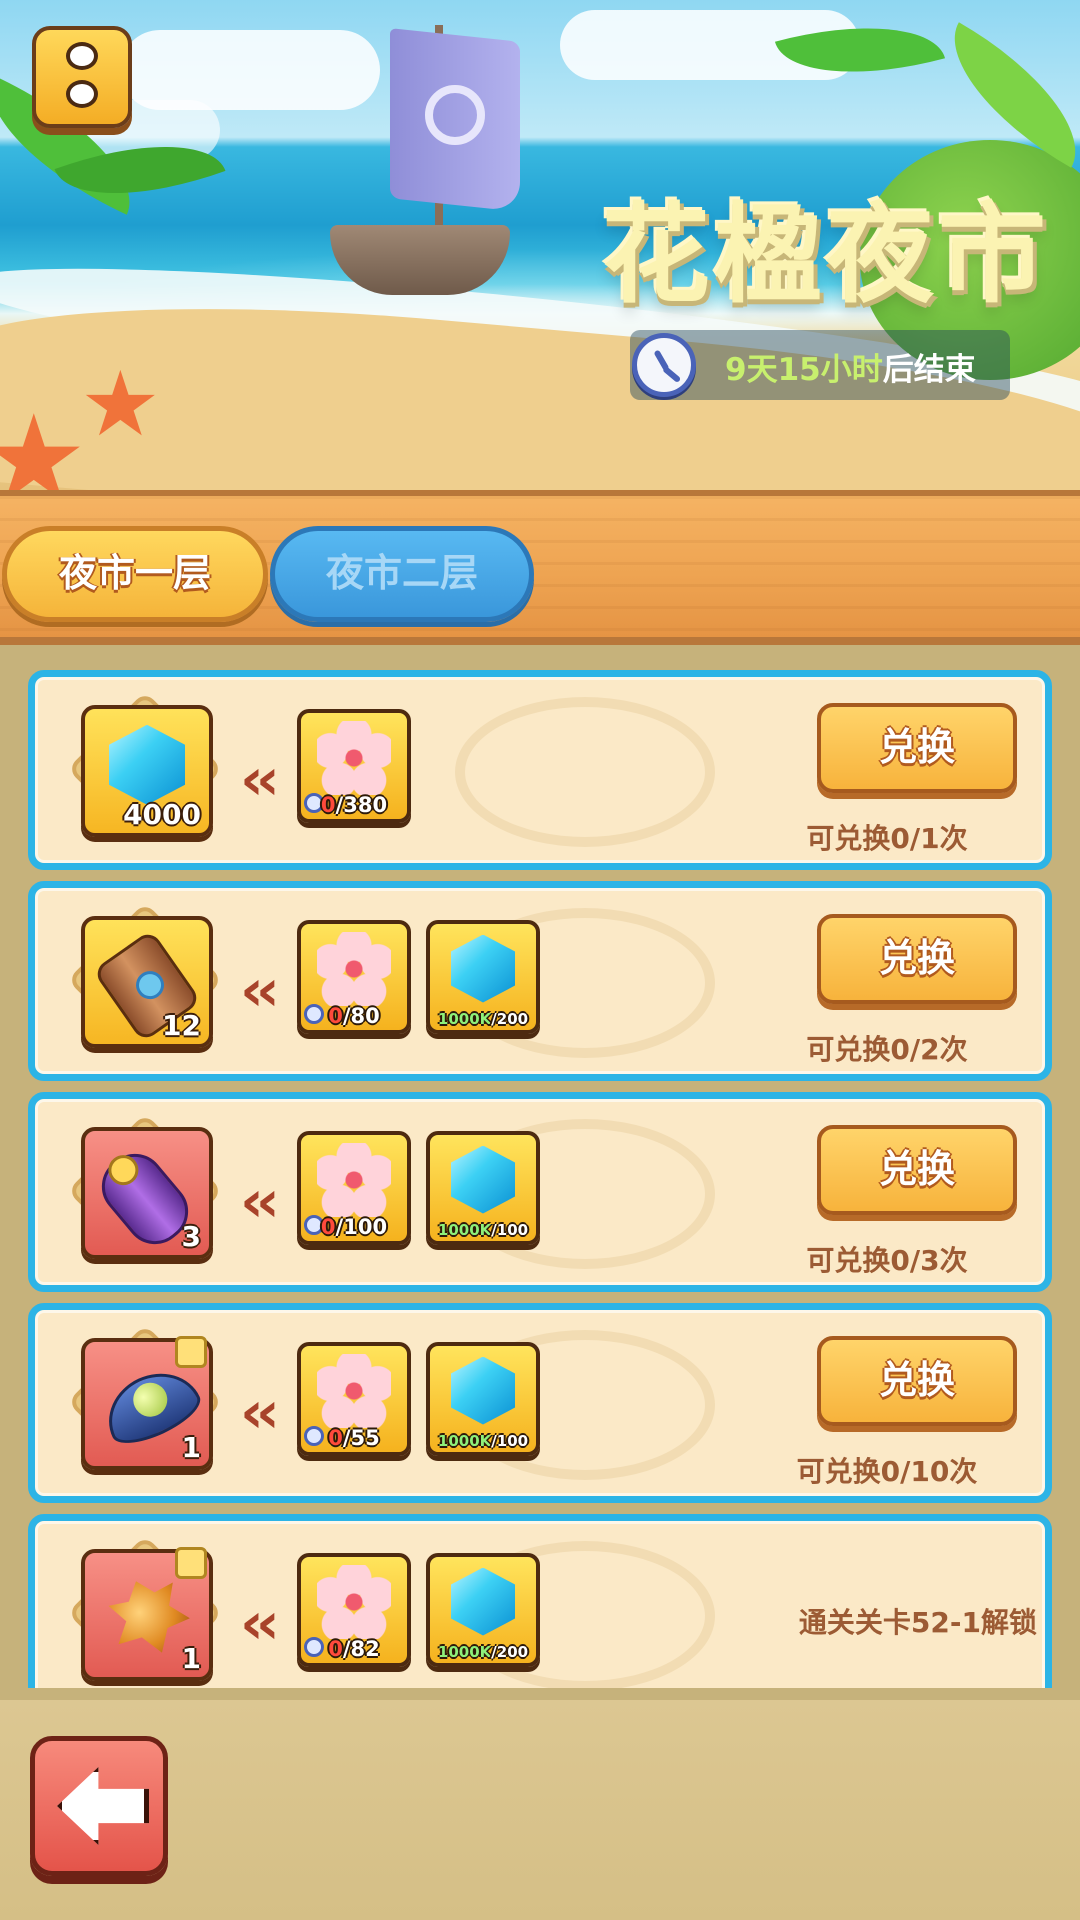 Image resolution: width=1080 pixels, height=1920 pixels. Describe the element at coordinates (181, 1025) in the screenshot. I see `reward-quantity: 12` at that location.